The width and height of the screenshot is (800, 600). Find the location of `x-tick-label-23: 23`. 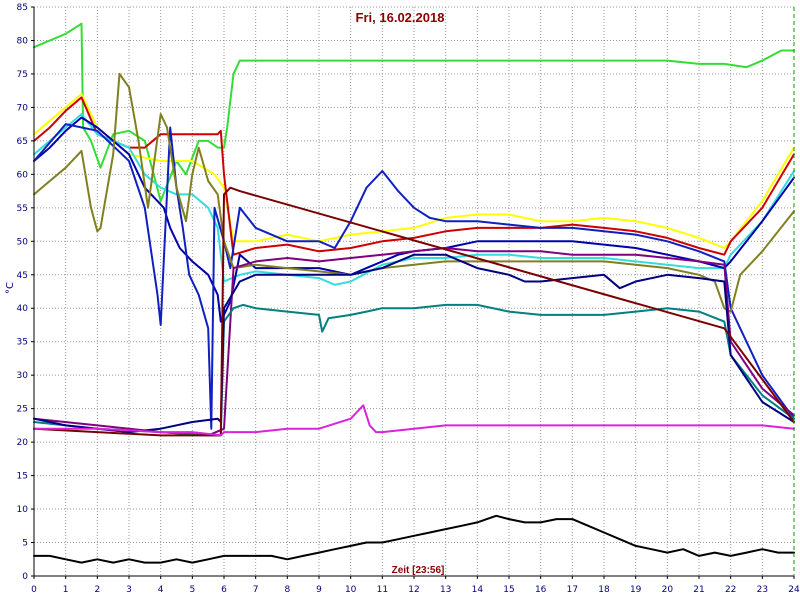

x-tick-label-23: 23 is located at coordinates (762, 590).